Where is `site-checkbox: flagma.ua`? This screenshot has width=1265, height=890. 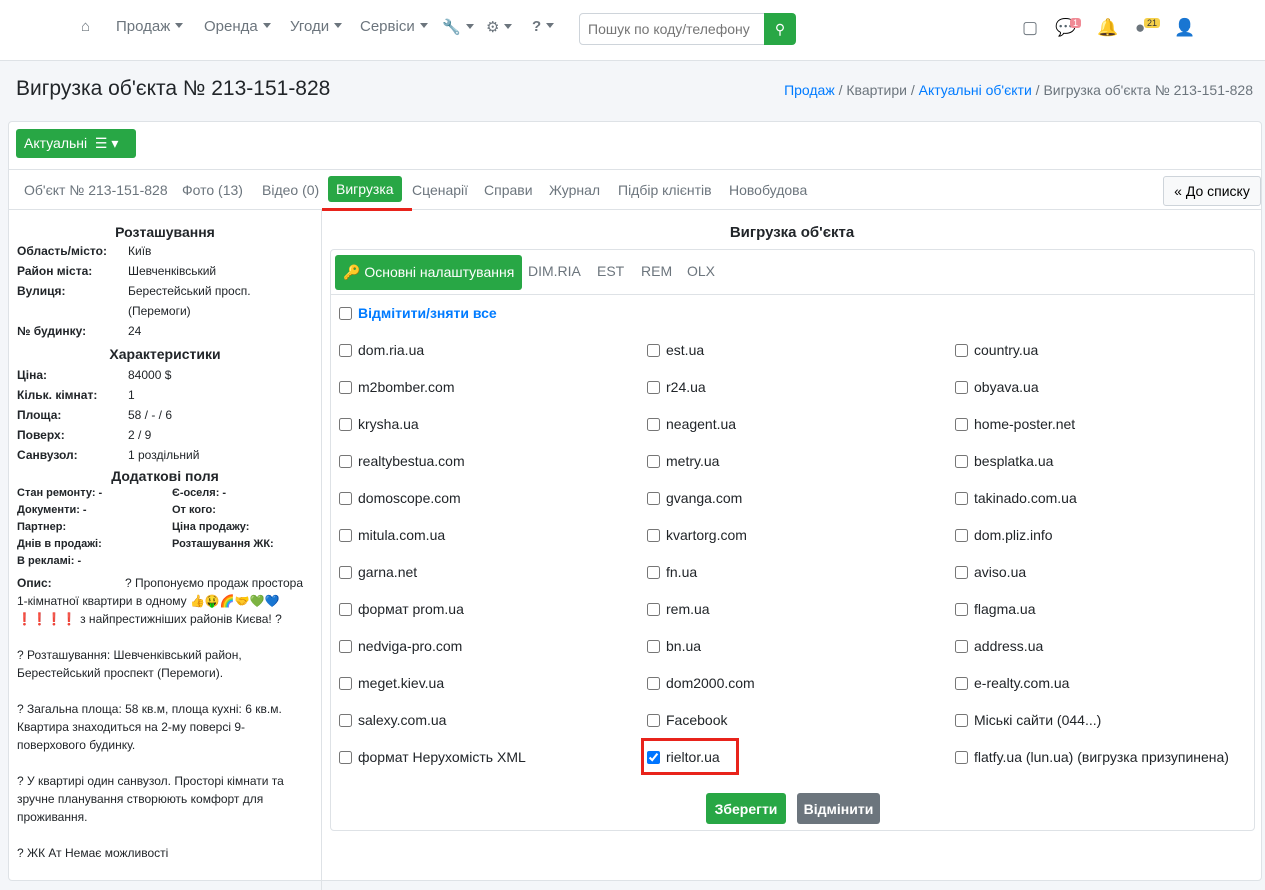 site-checkbox: flagma.ua is located at coordinates (995, 609).